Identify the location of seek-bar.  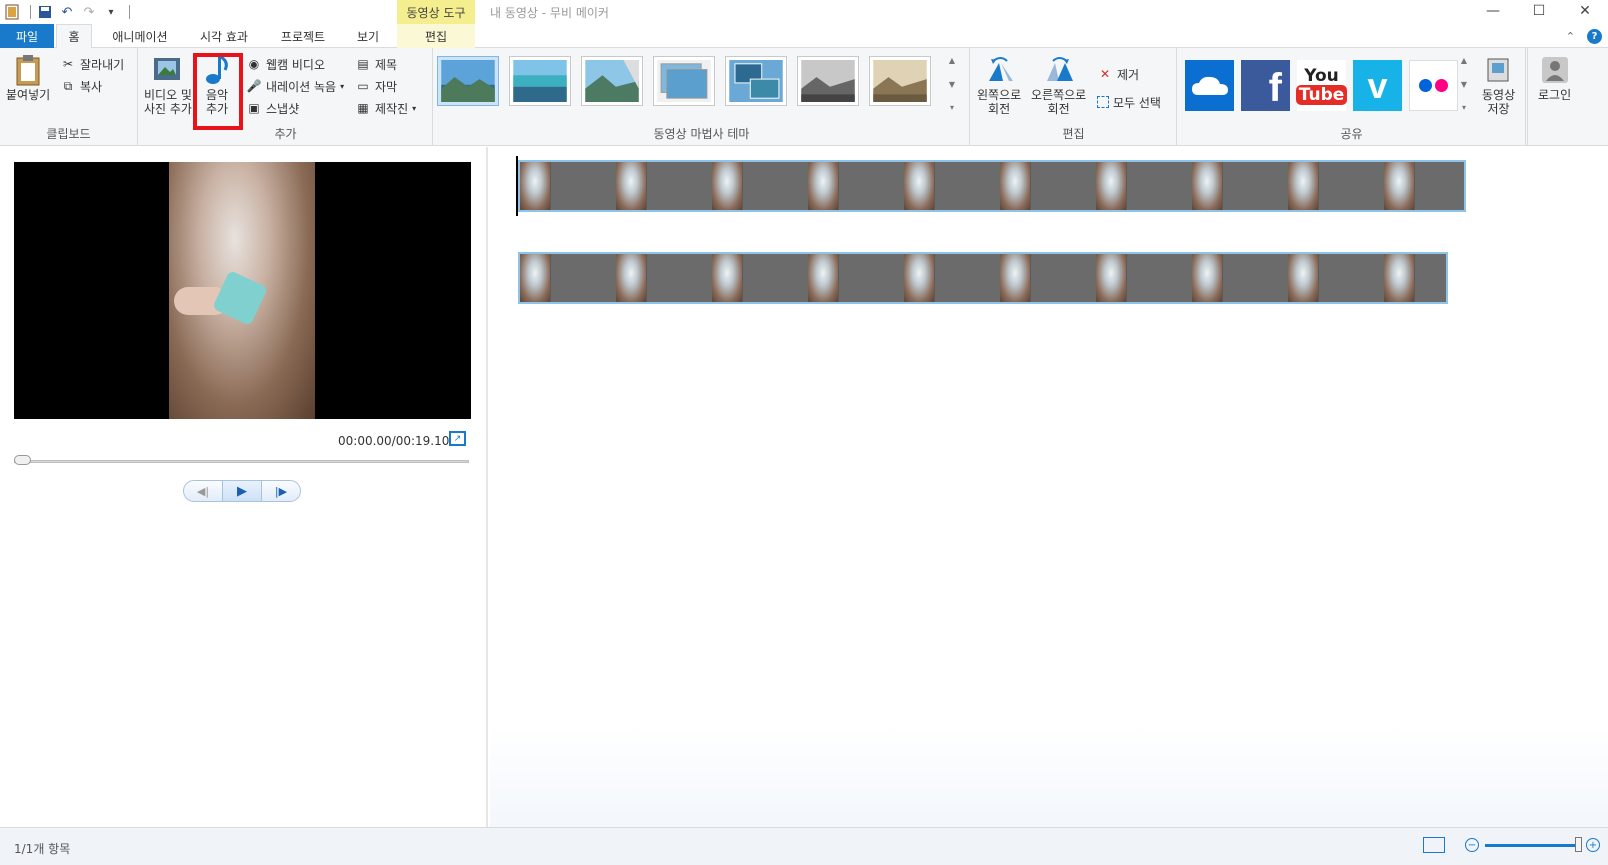
(241, 461).